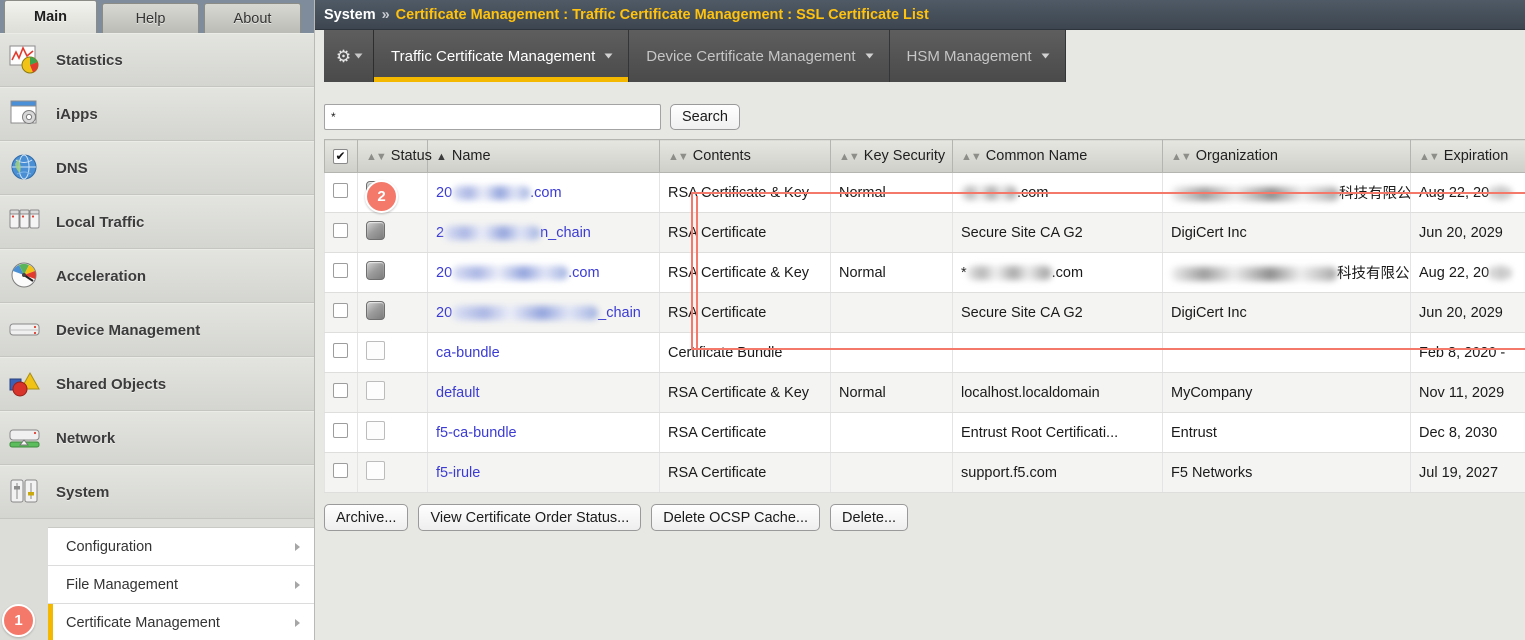 The width and height of the screenshot is (1525, 640). I want to click on row-contents-cell: RSA Certificate & Key, so click(745, 272).